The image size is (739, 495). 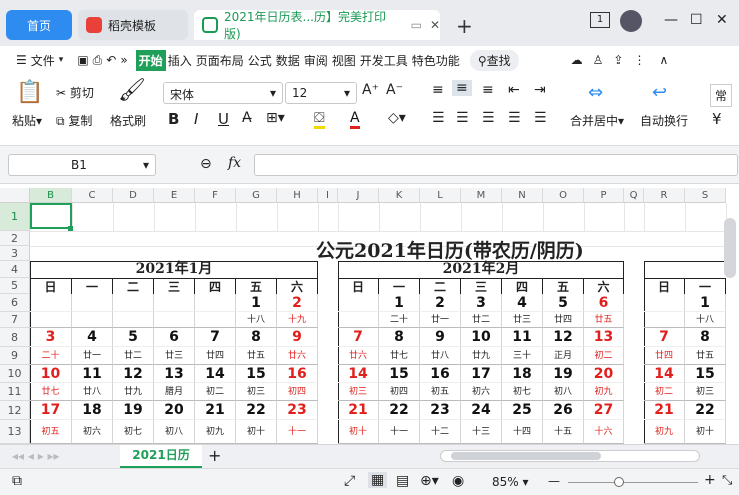 What do you see at coordinates (595, 92) in the screenshot?
I see `merge-center-icon: ⇔` at bounding box center [595, 92].